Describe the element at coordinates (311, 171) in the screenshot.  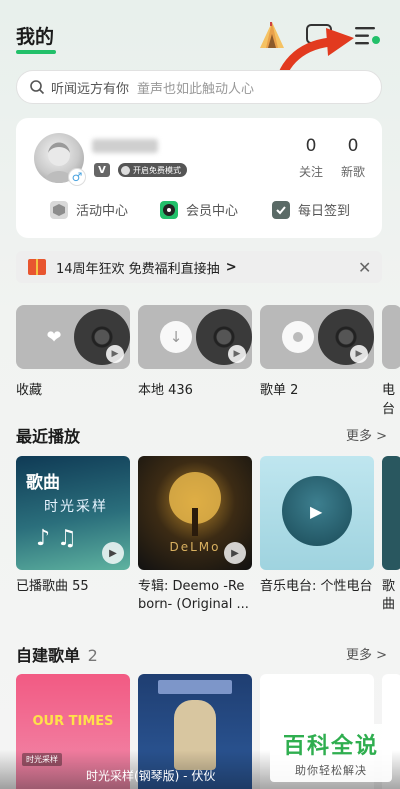
I see `follow-label: 关注` at that location.